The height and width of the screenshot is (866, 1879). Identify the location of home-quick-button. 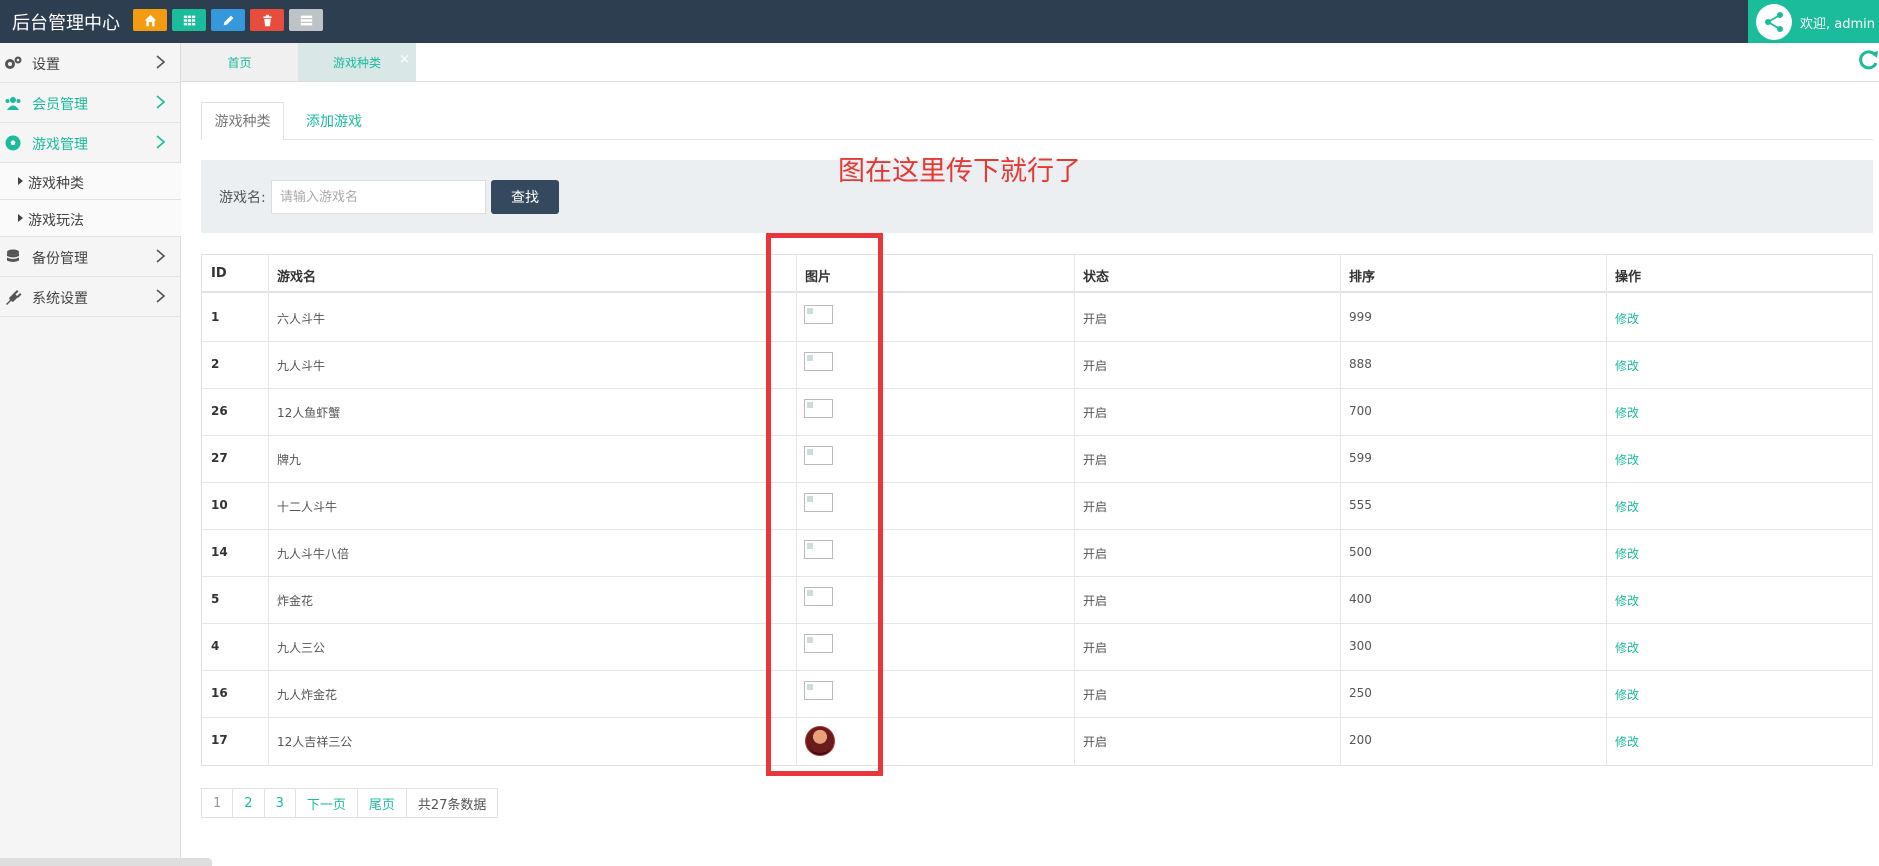
(150, 20).